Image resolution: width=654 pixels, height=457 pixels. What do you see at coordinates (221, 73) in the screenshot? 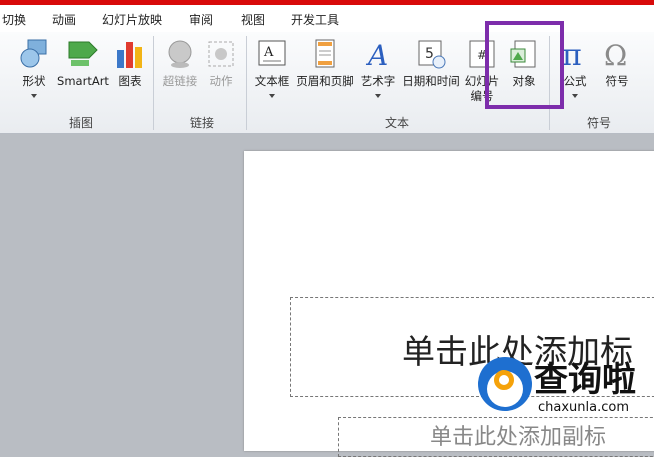
I see `action-button: 动作` at bounding box center [221, 73].